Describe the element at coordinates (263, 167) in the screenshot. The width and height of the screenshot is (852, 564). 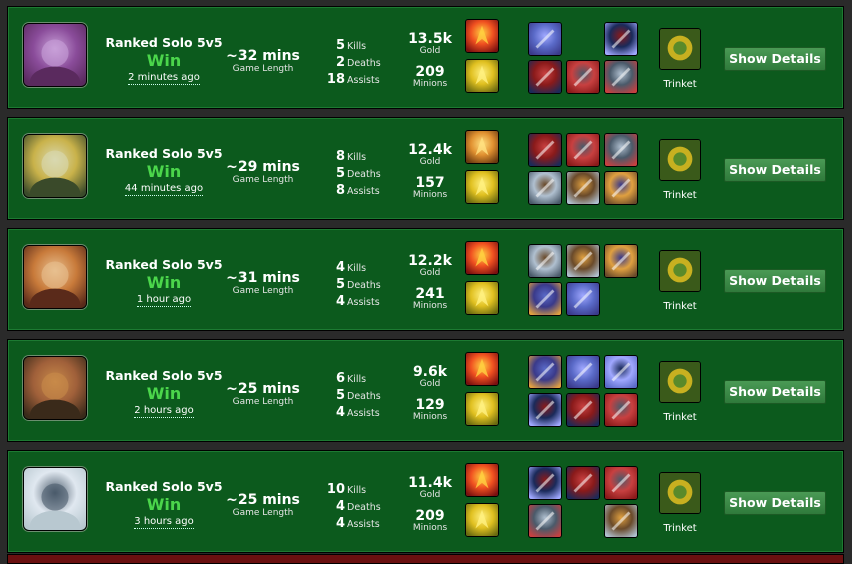
I see `game-length: ~29 mins` at that location.